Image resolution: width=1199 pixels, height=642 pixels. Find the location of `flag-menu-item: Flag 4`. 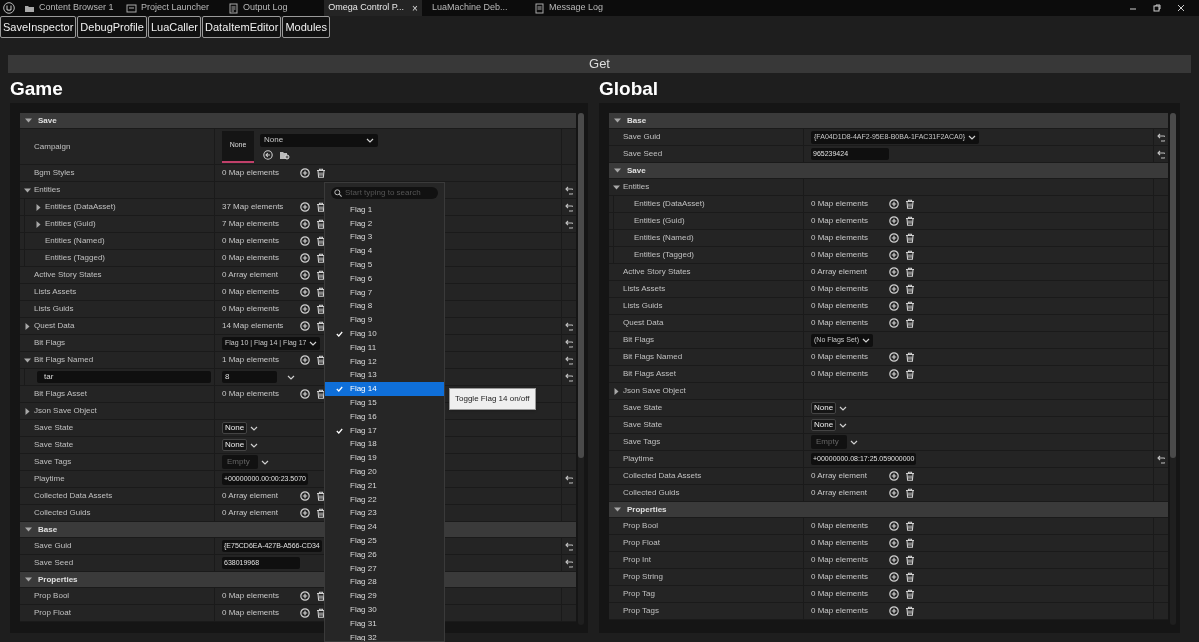

flag-menu-item: Flag 4 is located at coordinates (384, 251).